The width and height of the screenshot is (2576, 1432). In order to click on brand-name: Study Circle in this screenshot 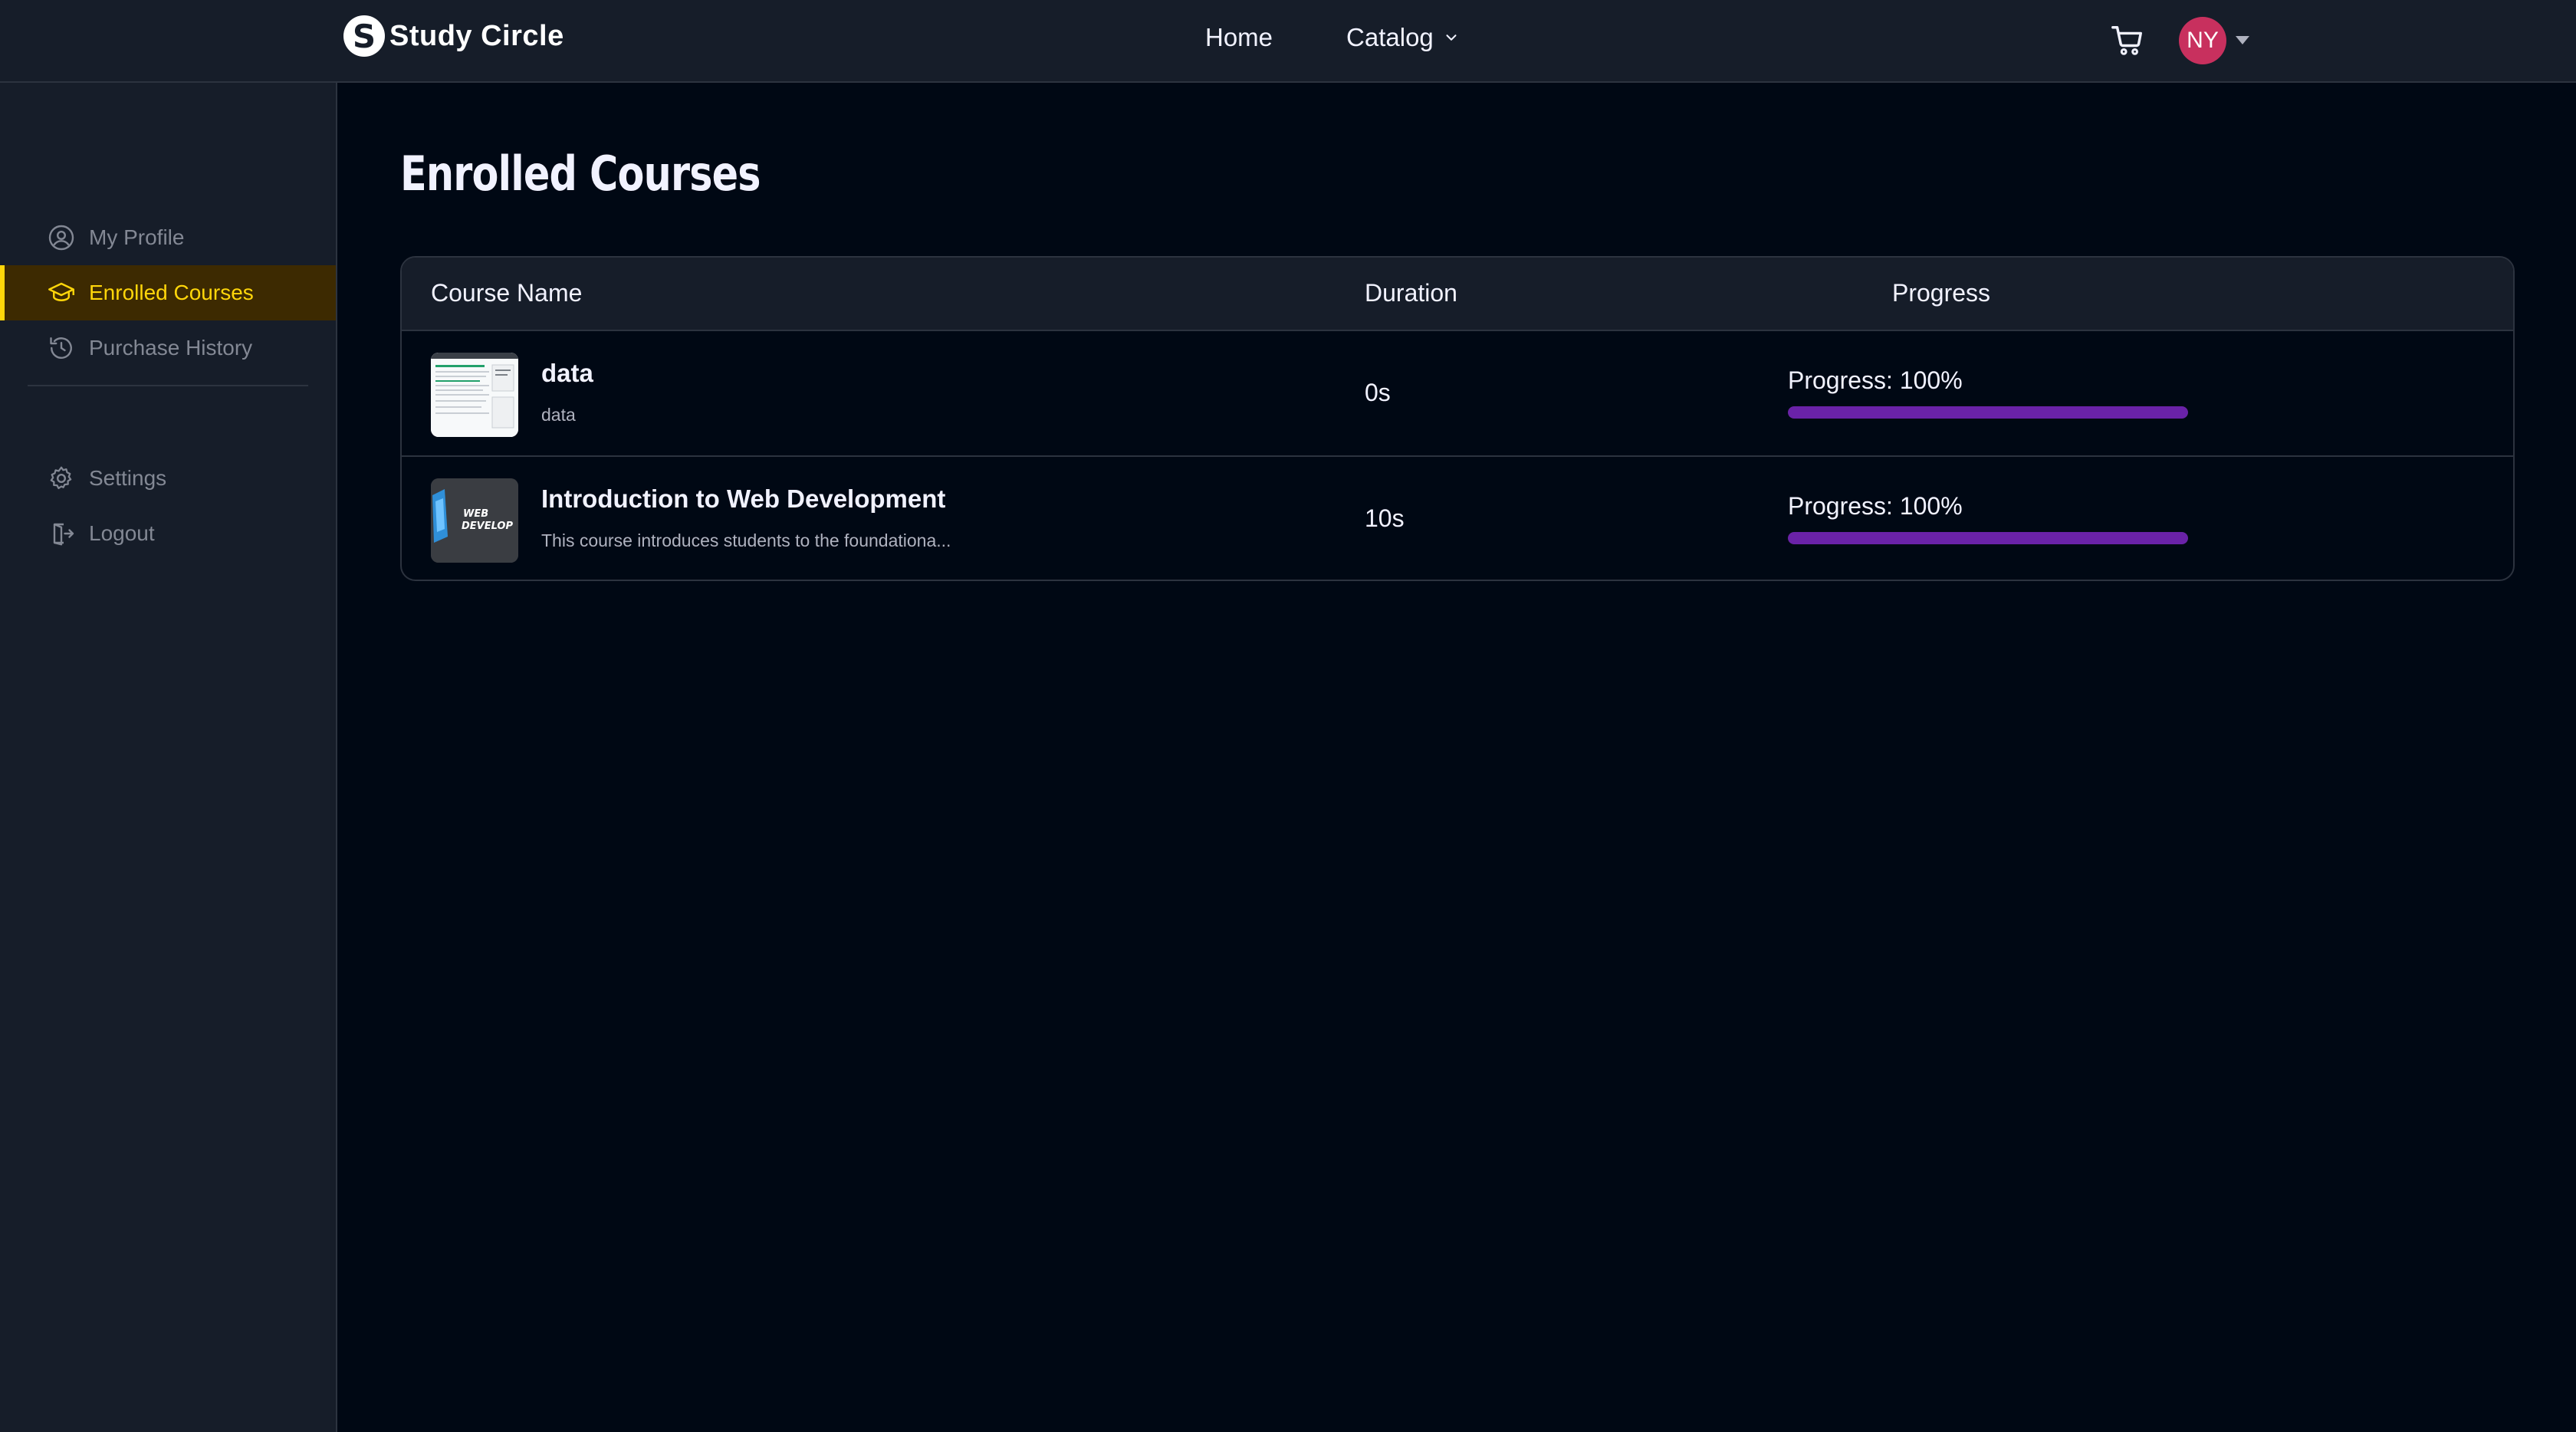, I will do `click(476, 35)`.